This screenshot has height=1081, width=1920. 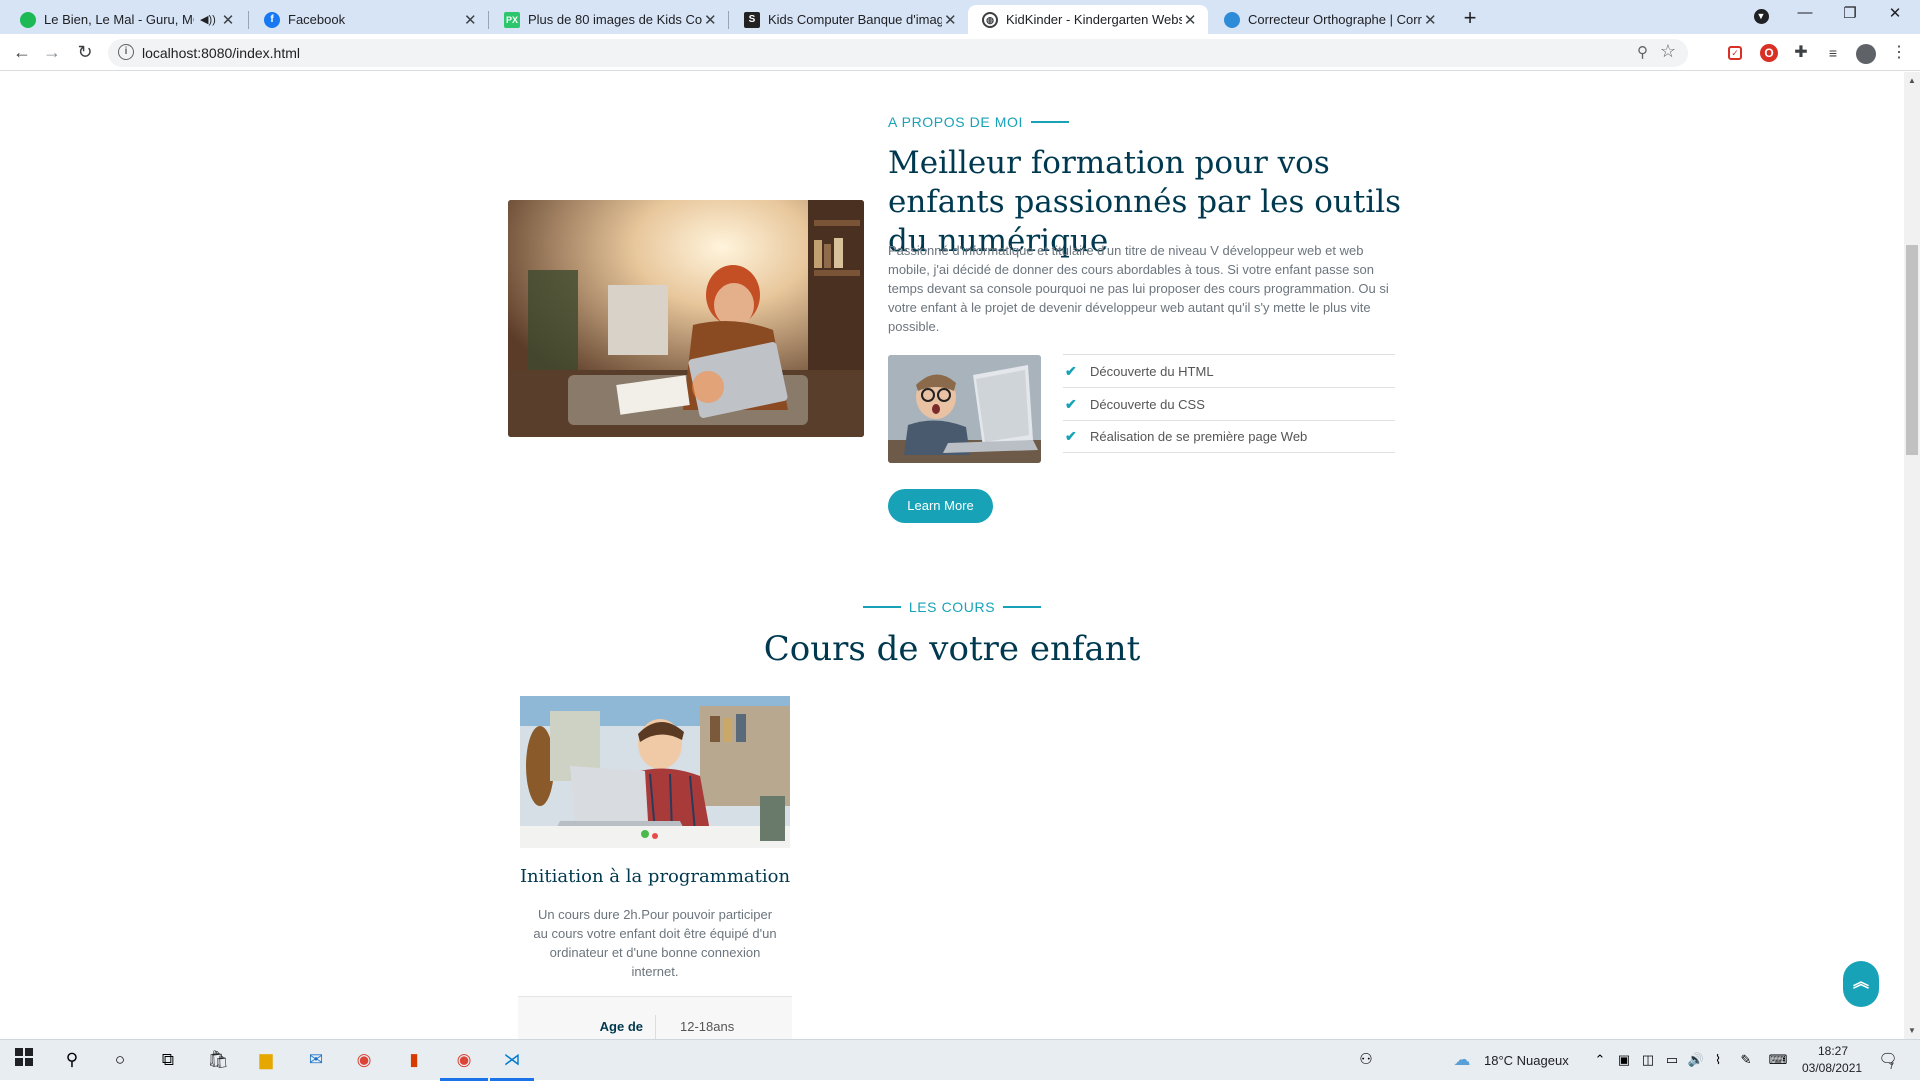 What do you see at coordinates (1912, 555) in the screenshot?
I see `page-scrollbar` at bounding box center [1912, 555].